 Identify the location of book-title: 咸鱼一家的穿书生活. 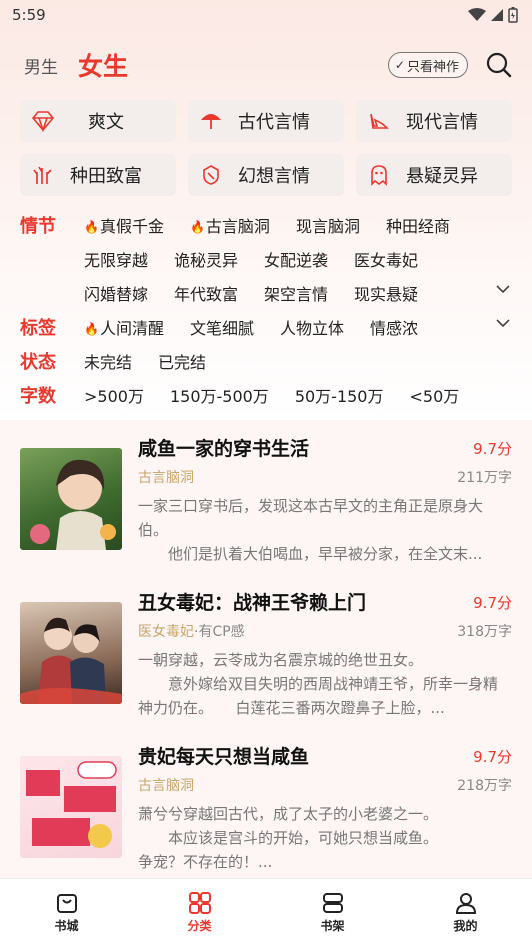
(325, 449).